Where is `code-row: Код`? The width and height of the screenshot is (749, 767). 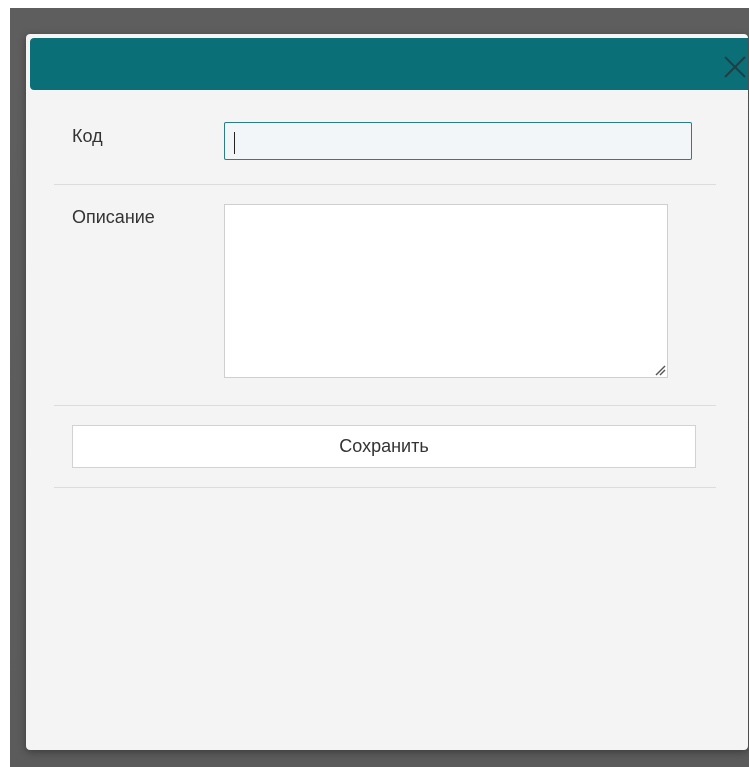
code-row: Код is located at coordinates (385, 137).